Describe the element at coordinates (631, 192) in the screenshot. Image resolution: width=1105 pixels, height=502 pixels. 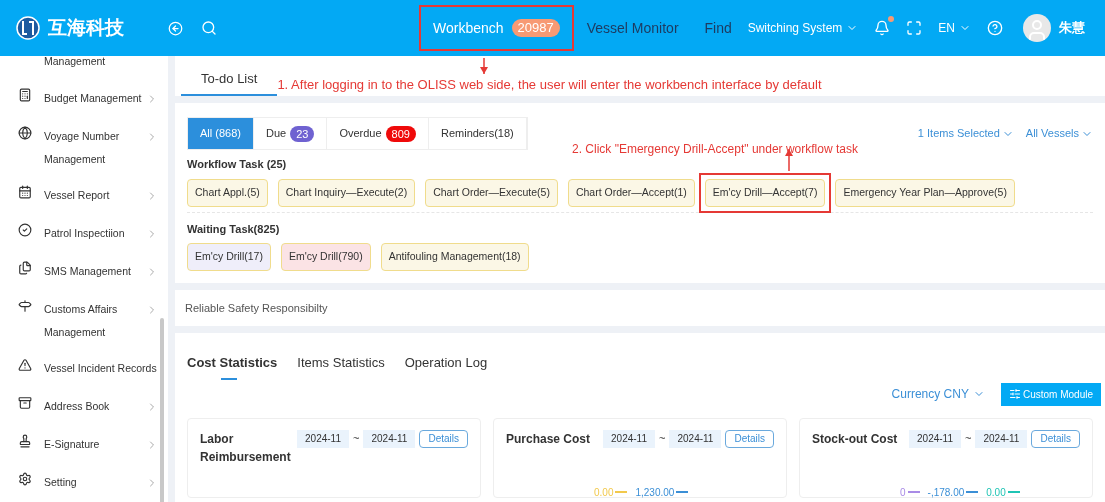
I see `task-tag: Chart Order—Accept(1)` at that location.